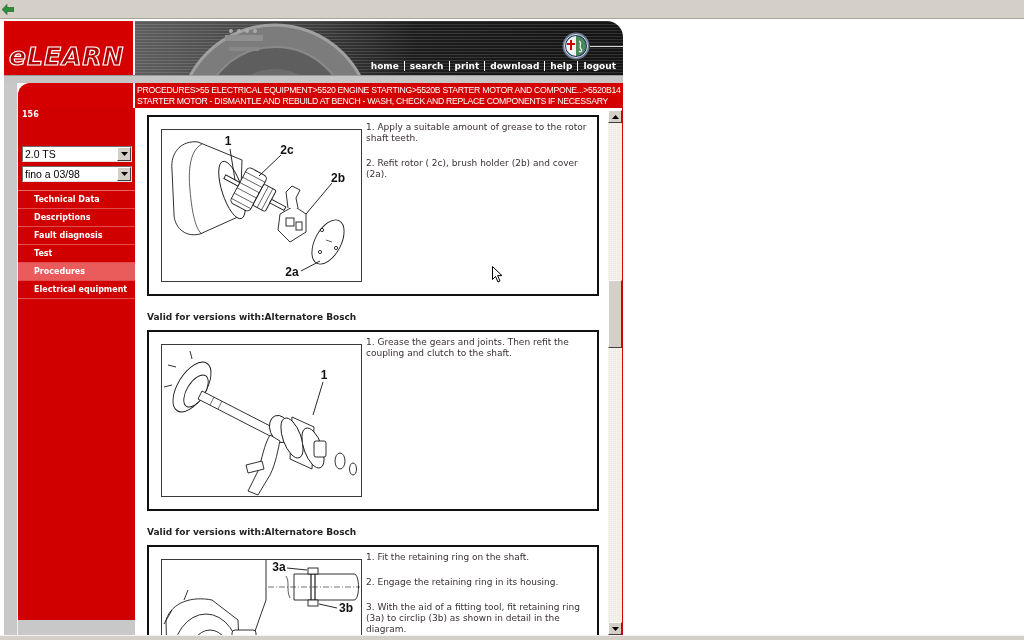  Describe the element at coordinates (426, 66) in the screenshot. I see `nav-link: search` at that location.